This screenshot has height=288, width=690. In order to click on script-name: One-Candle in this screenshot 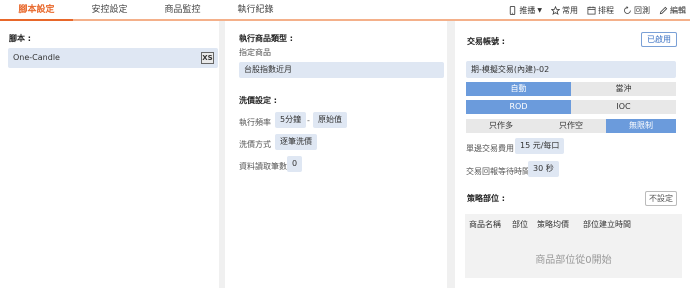, I will do `click(36, 57)`.